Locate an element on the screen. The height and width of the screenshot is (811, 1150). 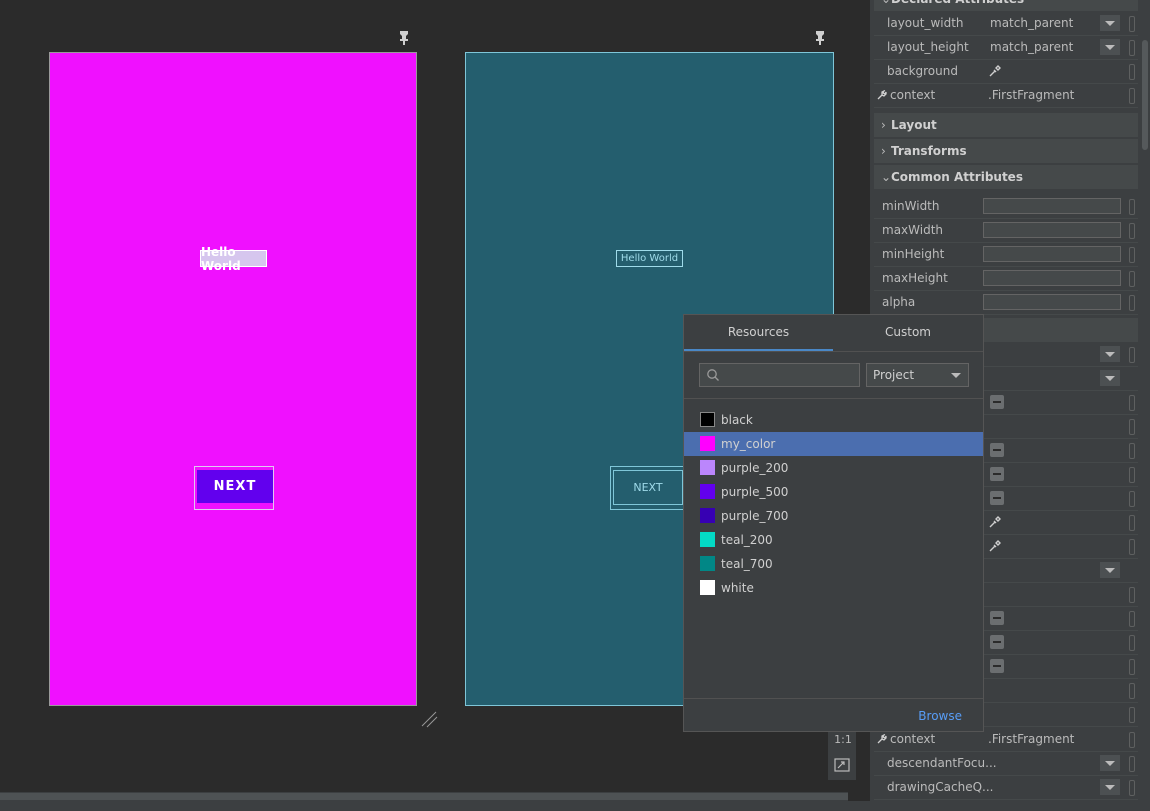
attr-row-alpha: alpha is located at coordinates (1006, 303).